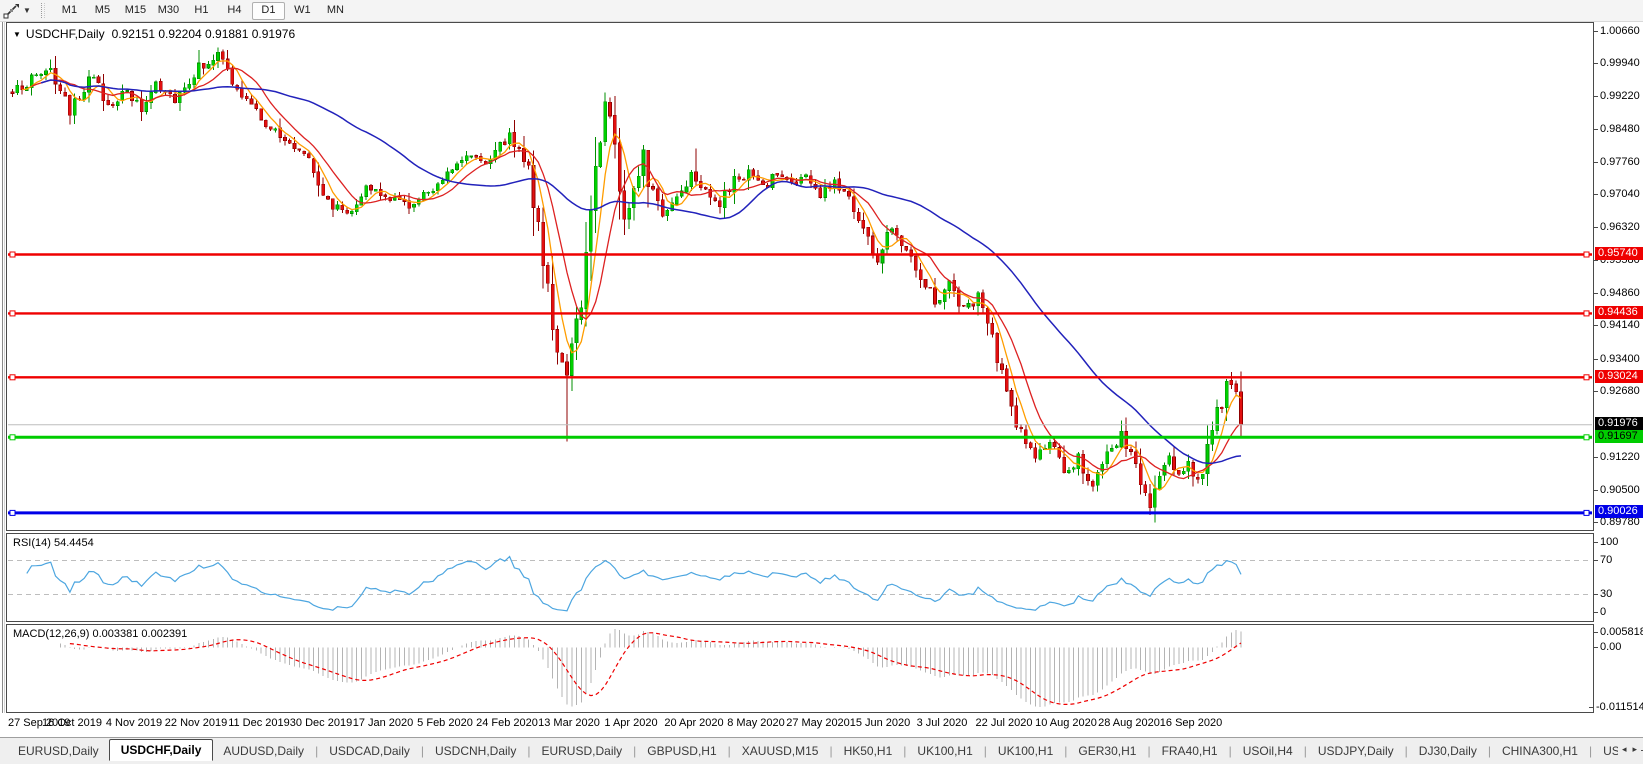  What do you see at coordinates (1605, 542) in the screenshot?
I see `rsi-tick-label: 100` at bounding box center [1605, 542].